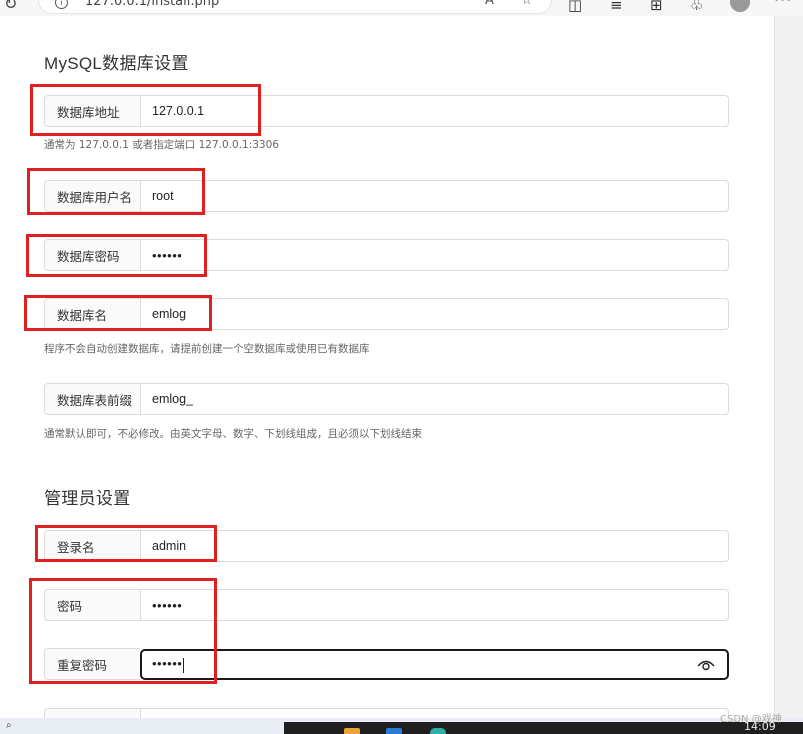 The image size is (803, 734). Describe the element at coordinates (386, 314) in the screenshot. I see `db-name-field: 数据库名 emlog` at that location.